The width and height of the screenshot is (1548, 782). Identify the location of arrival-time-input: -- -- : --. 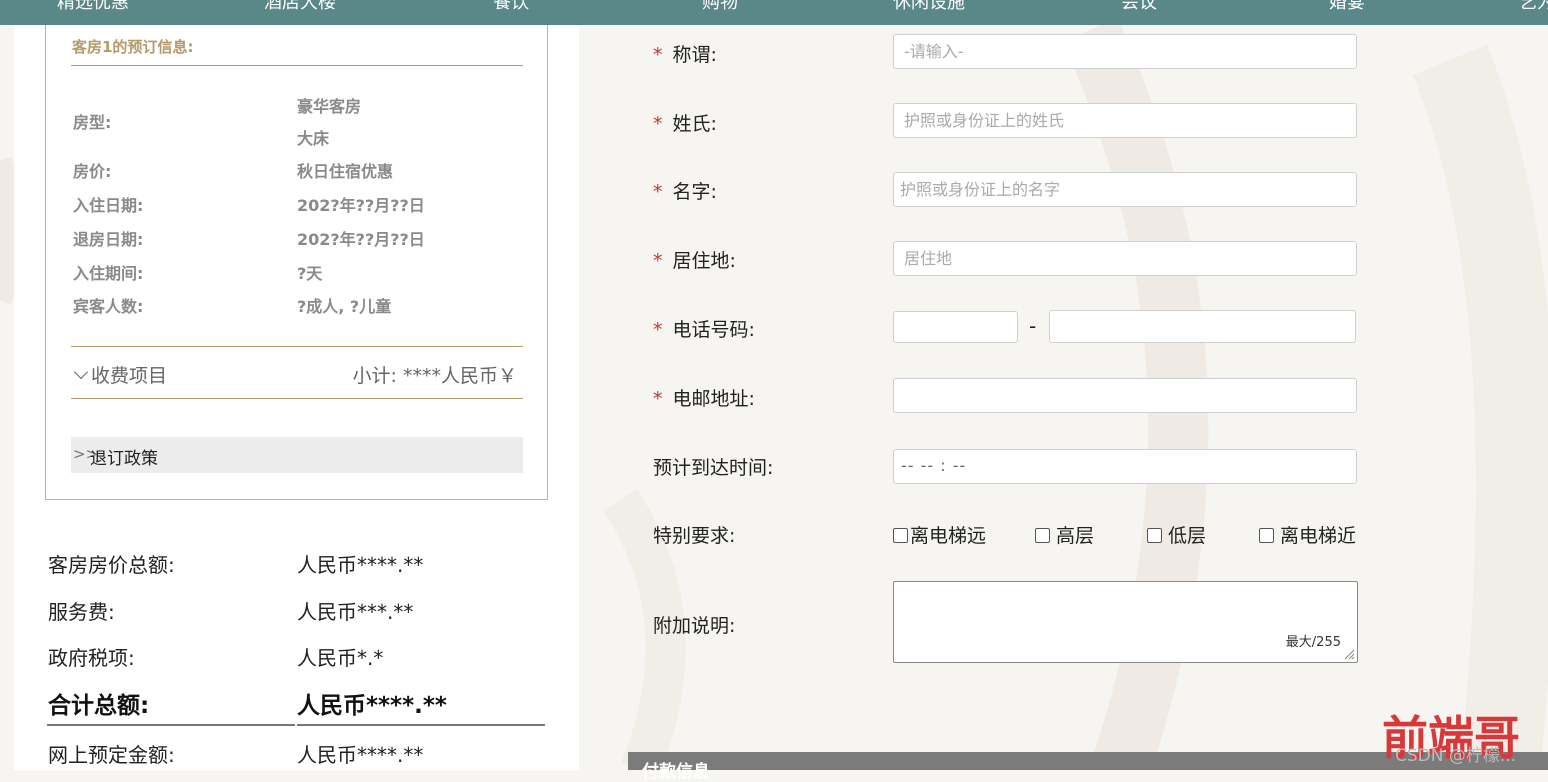
(1125, 466).